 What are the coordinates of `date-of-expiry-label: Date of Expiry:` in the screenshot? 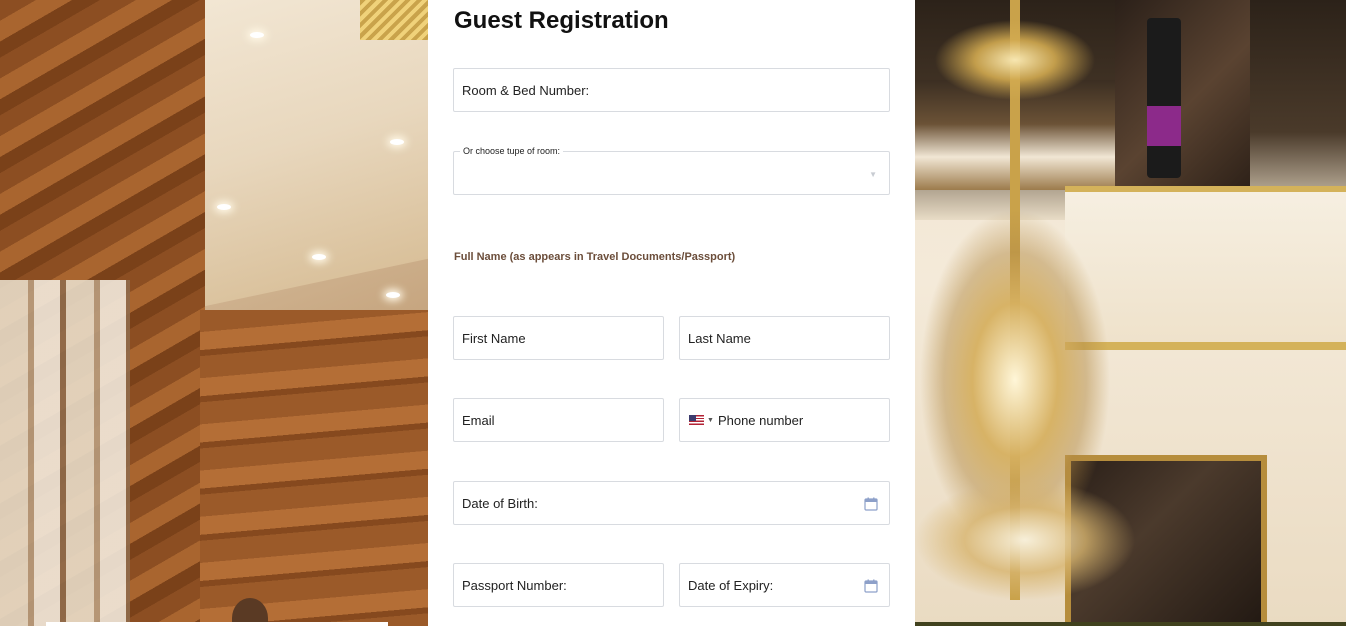 It's located at (731, 585).